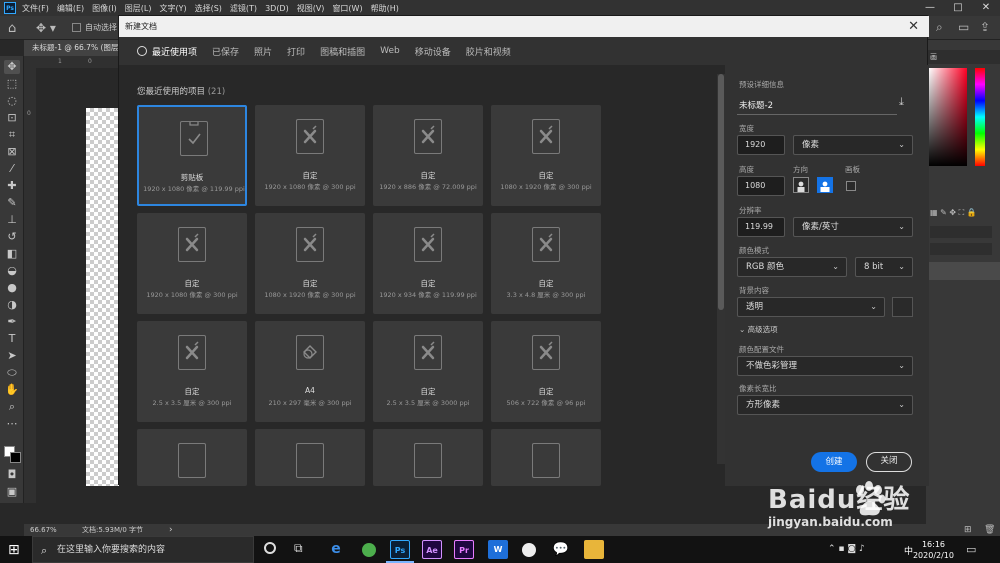  Describe the element at coordinates (390, 51) in the screenshot. I see `tab-web: Web` at that location.